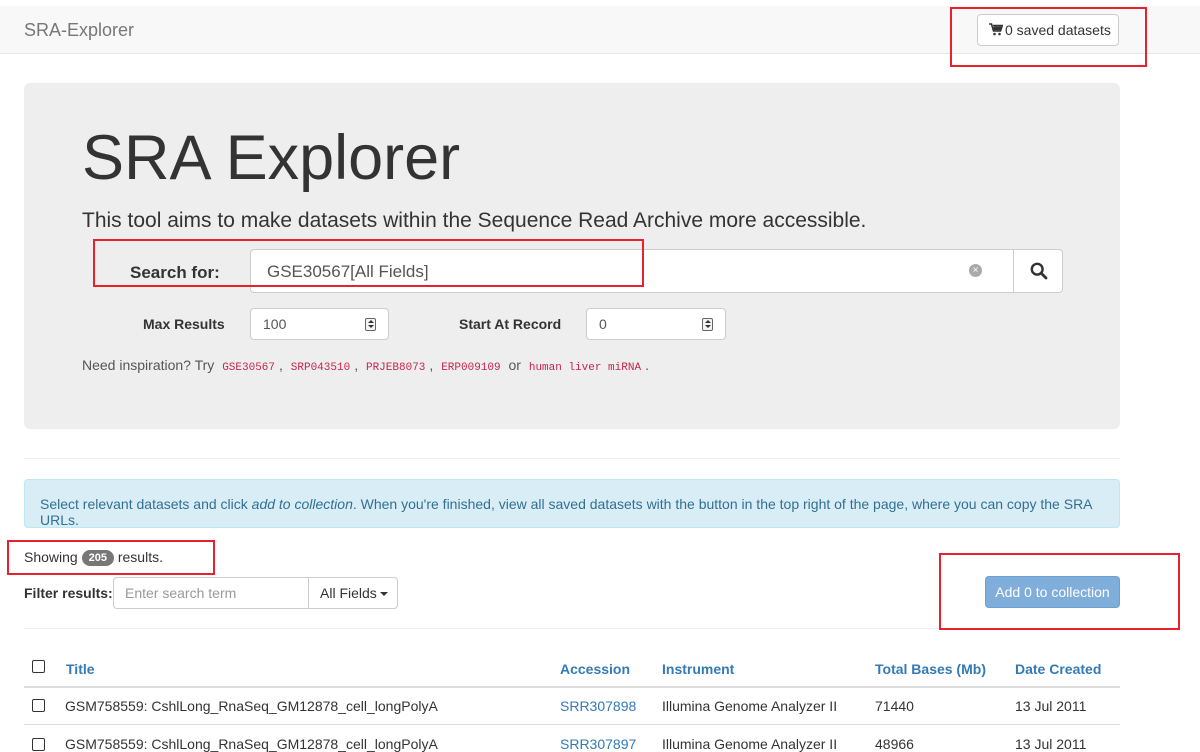 The image size is (1200, 752). I want to click on navbar: SRA-Explorer 0 saved datasets, so click(600, 30).